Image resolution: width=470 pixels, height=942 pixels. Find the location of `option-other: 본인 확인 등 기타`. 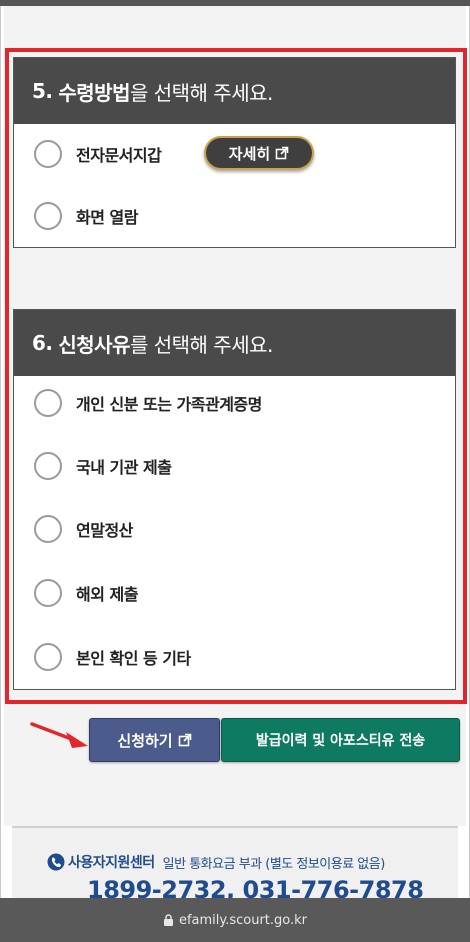

option-other: 본인 확인 등 기타 is located at coordinates (112, 657).